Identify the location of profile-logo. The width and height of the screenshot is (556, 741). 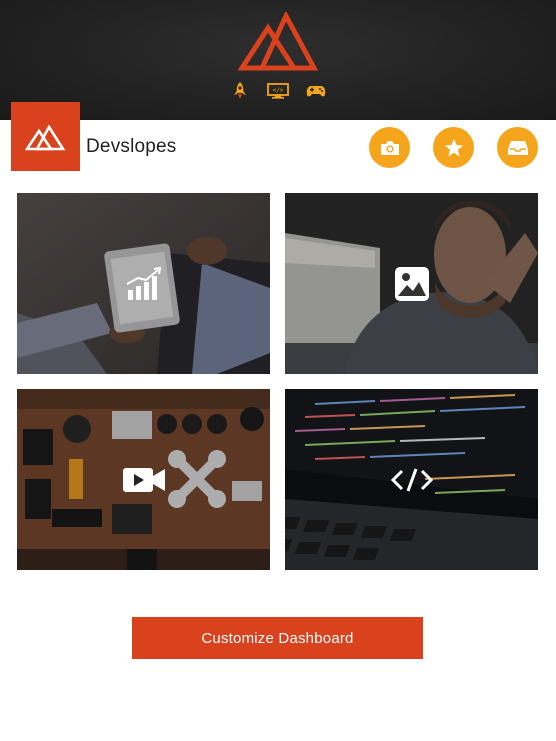
(45, 136).